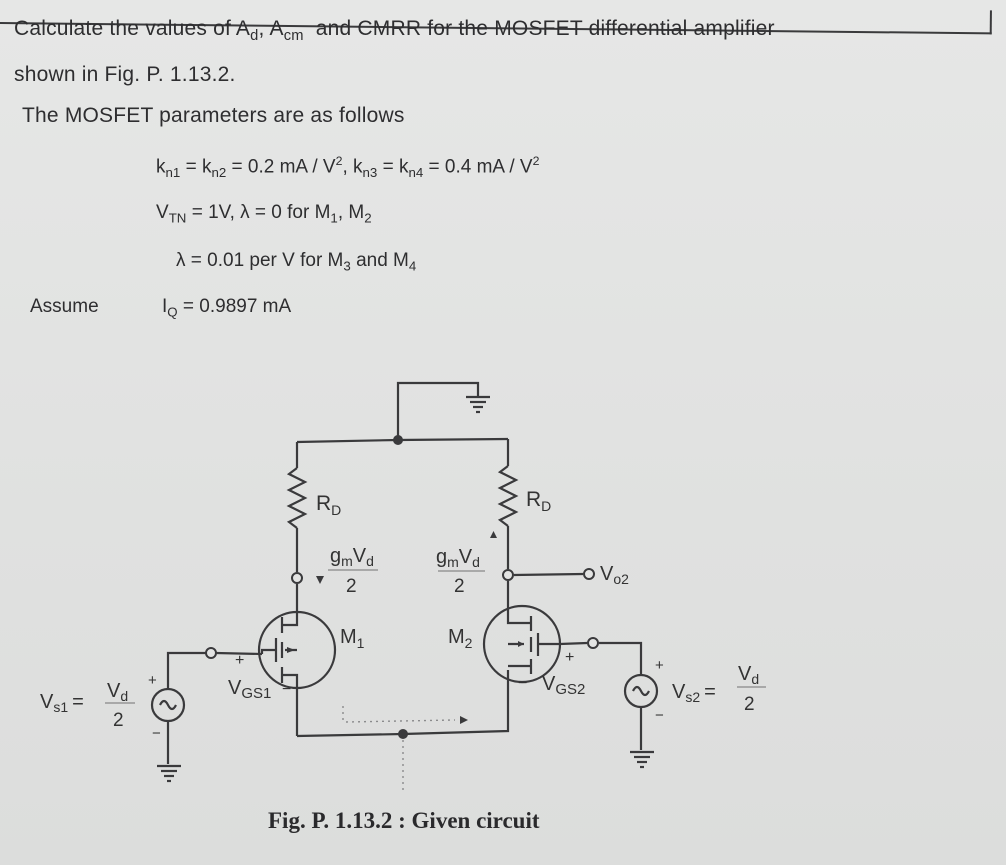 This screenshot has width=1006, height=865. What do you see at coordinates (522, 683) in the screenshot?
I see `vgs2-minus: −` at bounding box center [522, 683].